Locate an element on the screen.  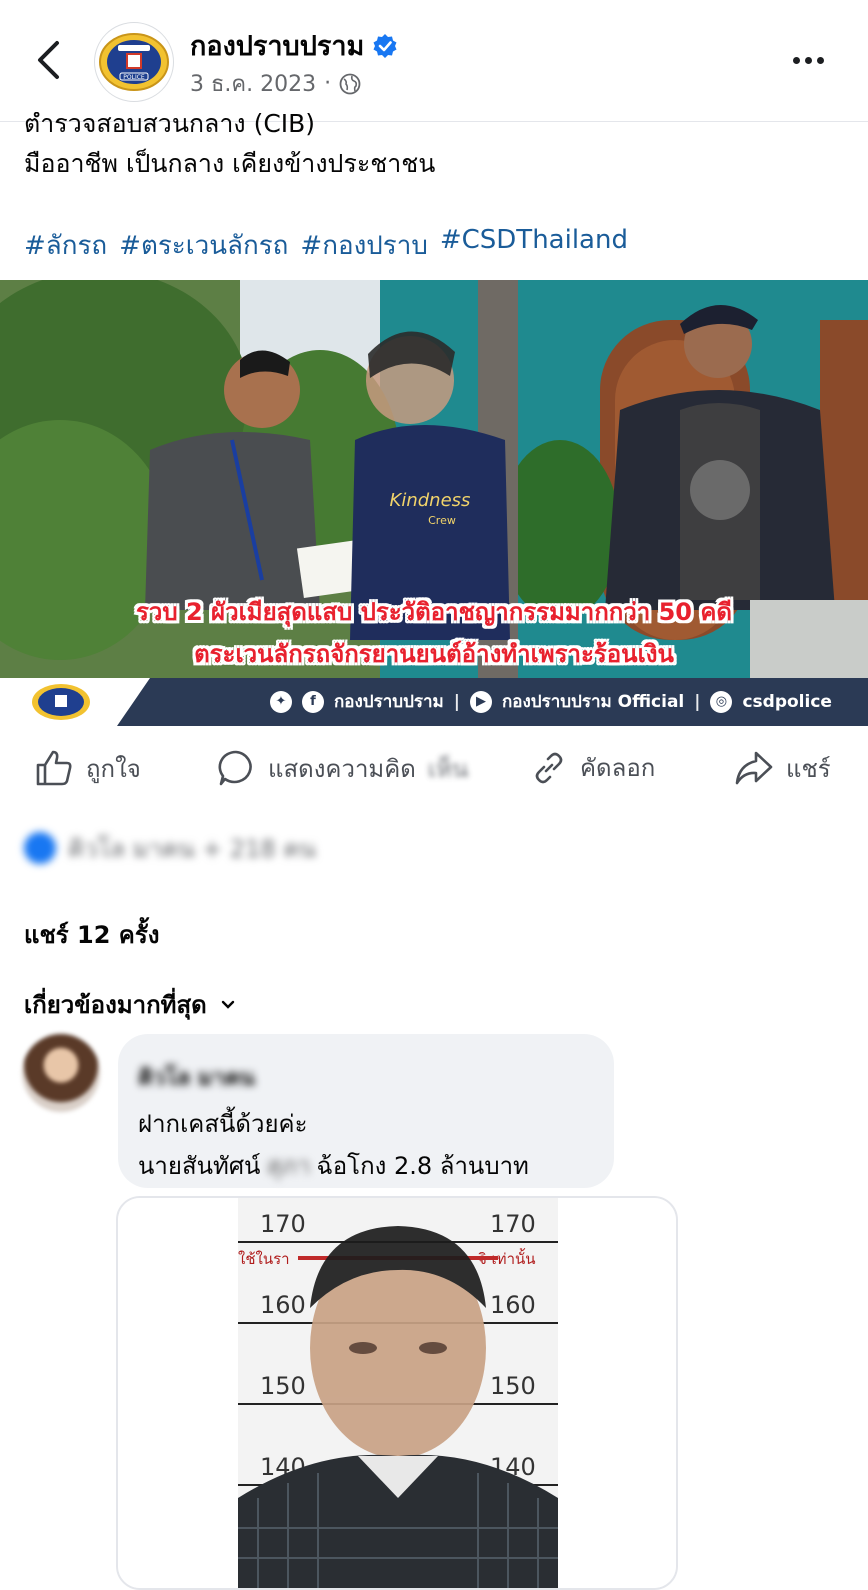
hashtag-link: #กองปราบ is located at coordinates (363, 245).